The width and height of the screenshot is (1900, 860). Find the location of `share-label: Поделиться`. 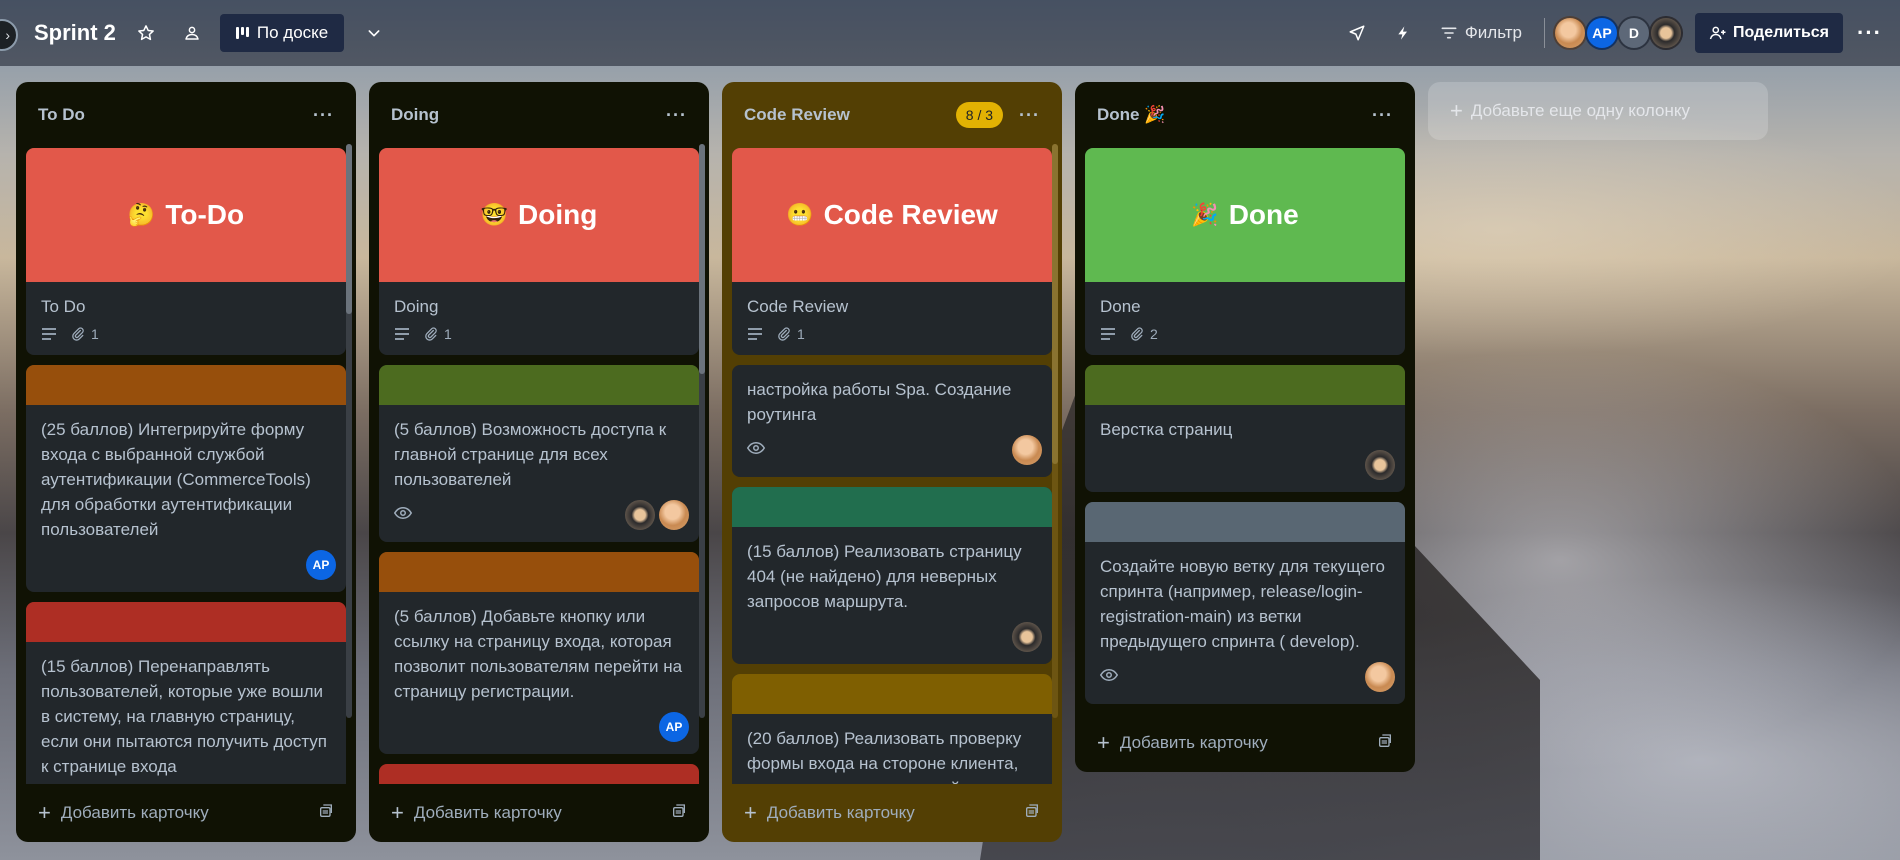

share-label: Поделиться is located at coordinates (1781, 32).